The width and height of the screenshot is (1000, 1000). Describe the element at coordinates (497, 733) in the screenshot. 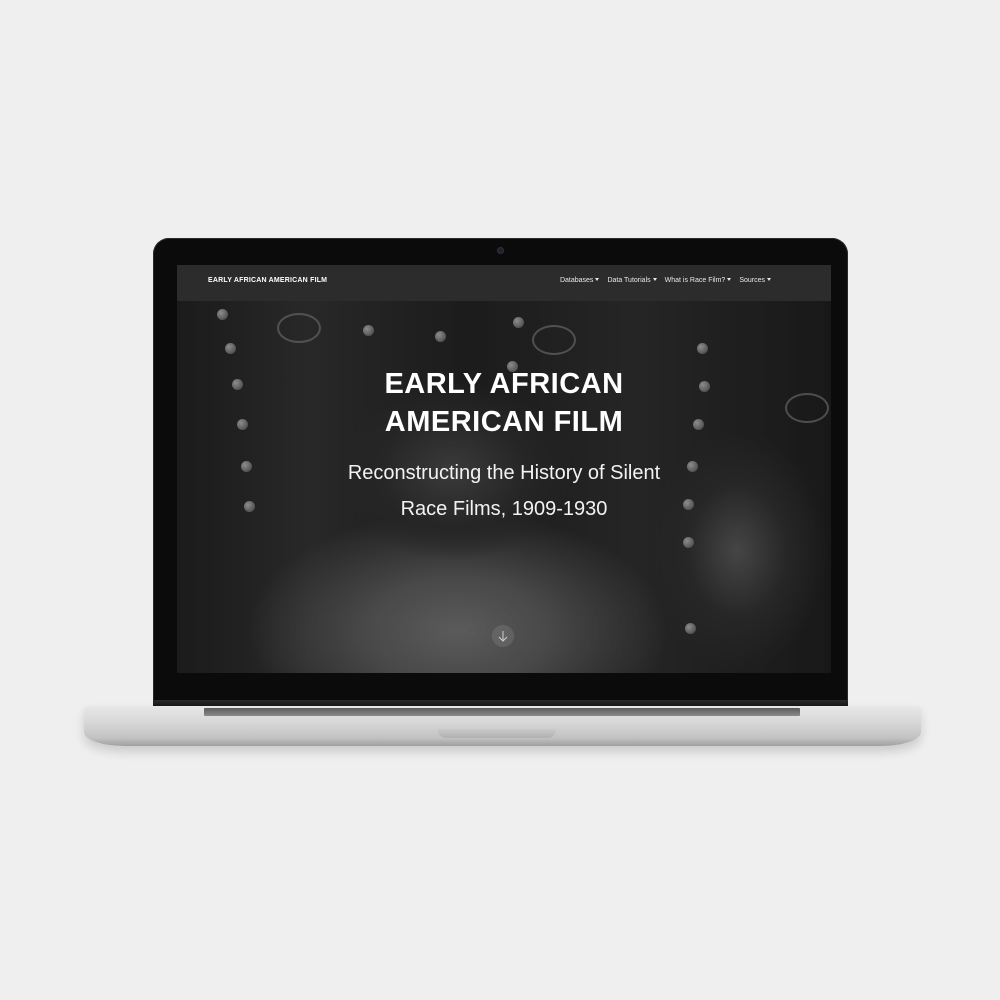

I see `laptop-notch` at that location.